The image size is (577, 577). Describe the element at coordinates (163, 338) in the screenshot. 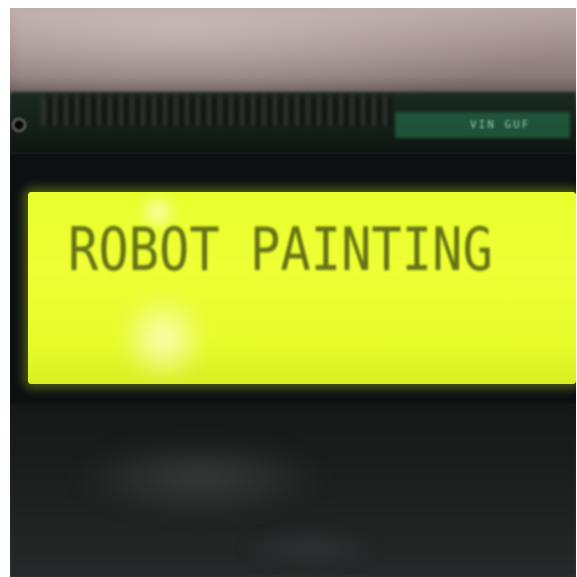

I see `lcd-glare` at that location.